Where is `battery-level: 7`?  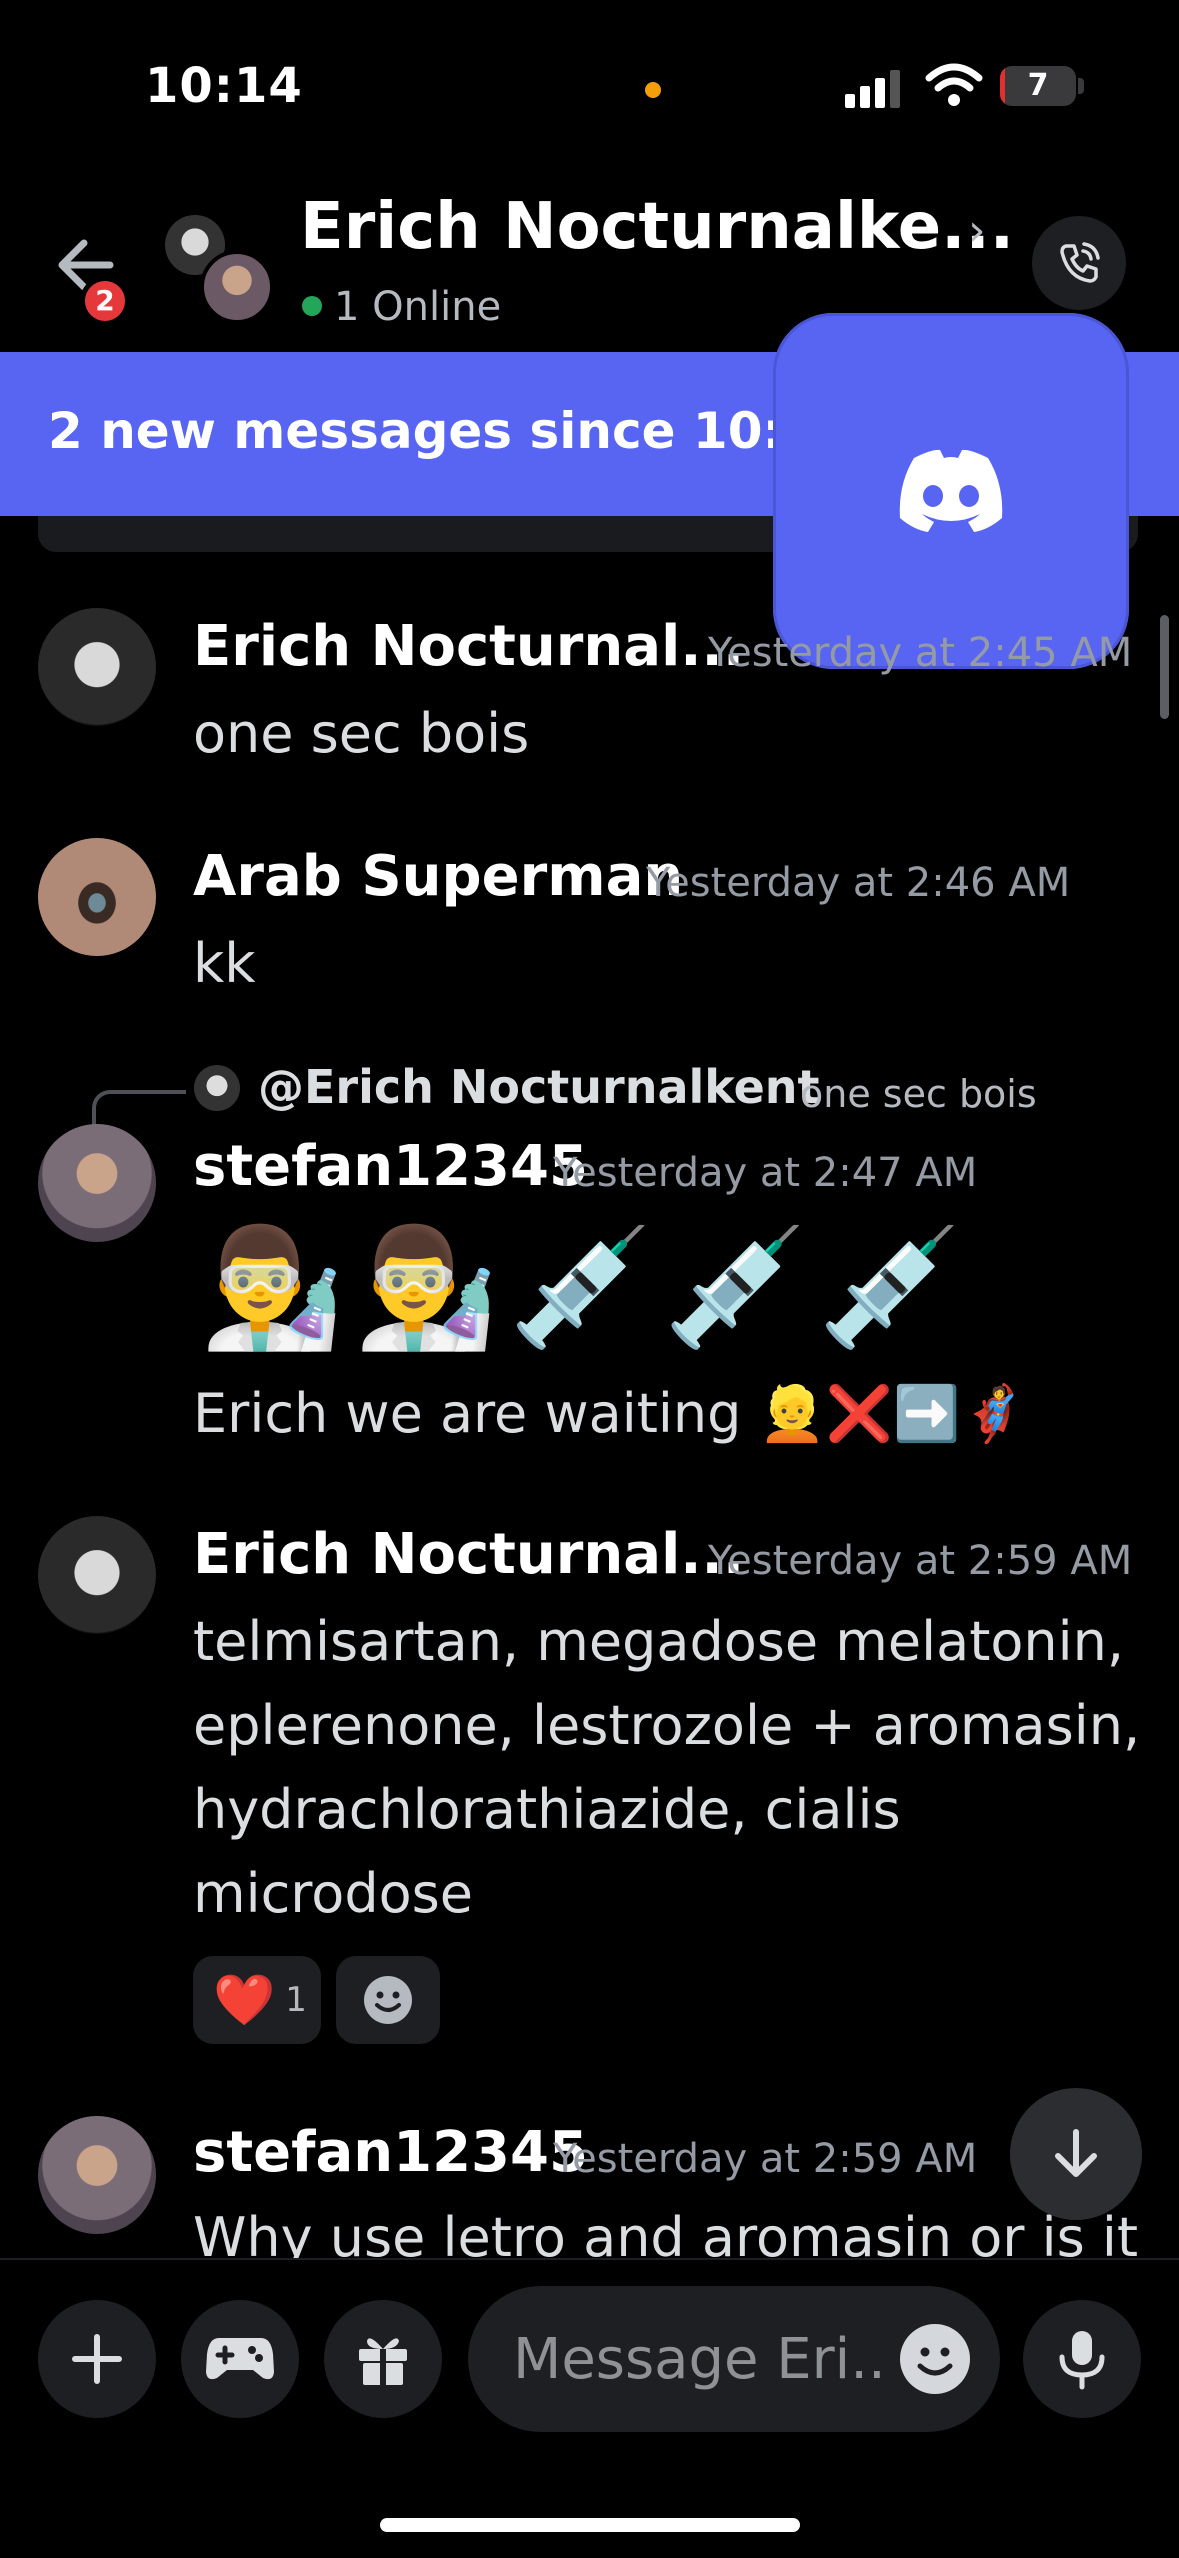 battery-level: 7 is located at coordinates (1038, 85).